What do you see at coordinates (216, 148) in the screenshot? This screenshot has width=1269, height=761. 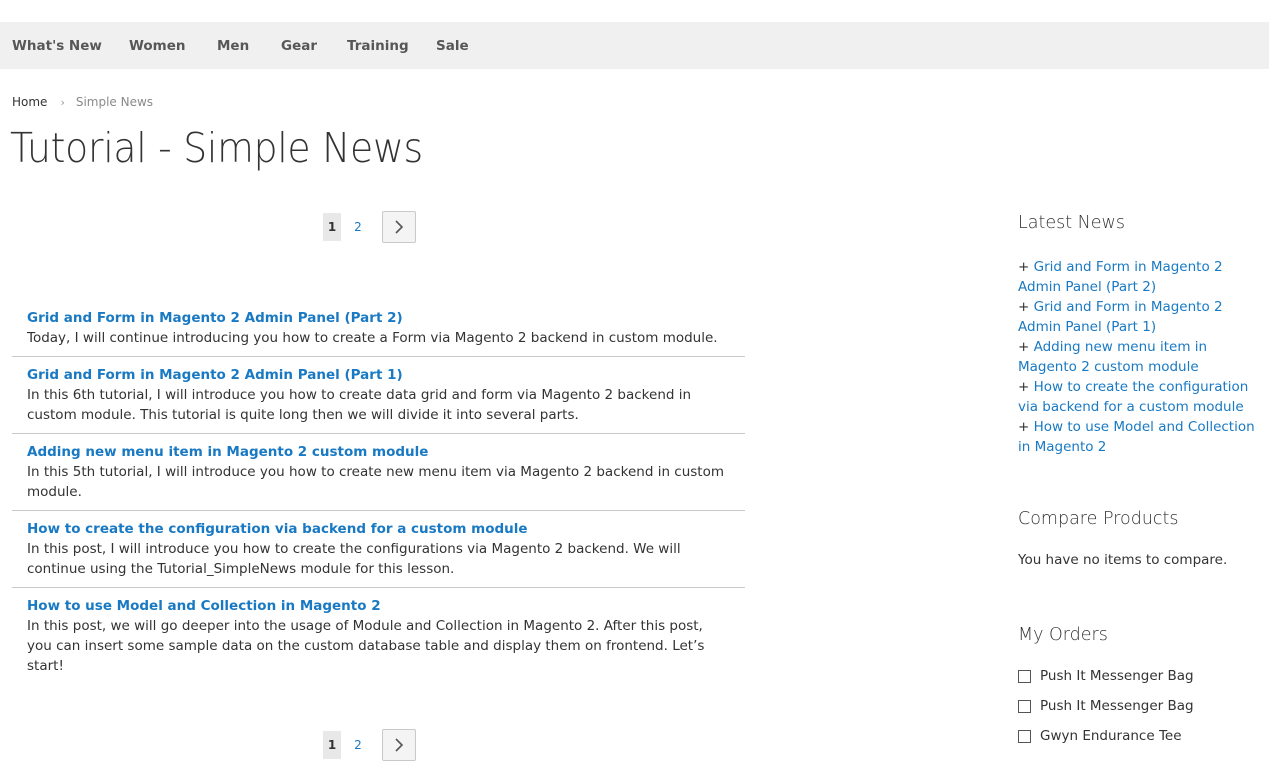 I see `page-title: Tutorial - Simple News` at bounding box center [216, 148].